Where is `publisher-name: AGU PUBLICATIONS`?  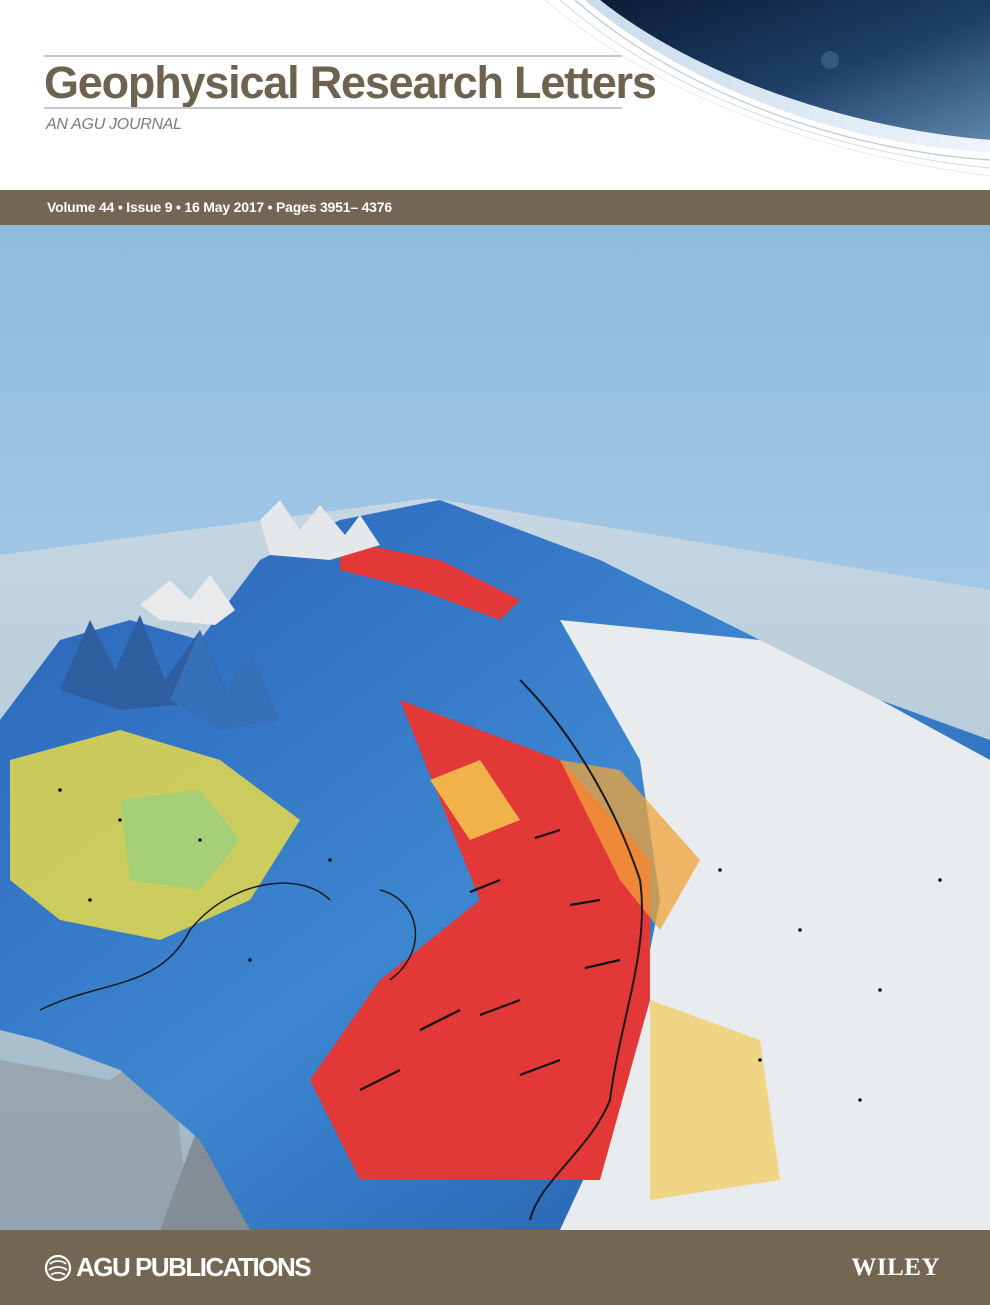 publisher-name: AGU PUBLICATIONS is located at coordinates (194, 1267).